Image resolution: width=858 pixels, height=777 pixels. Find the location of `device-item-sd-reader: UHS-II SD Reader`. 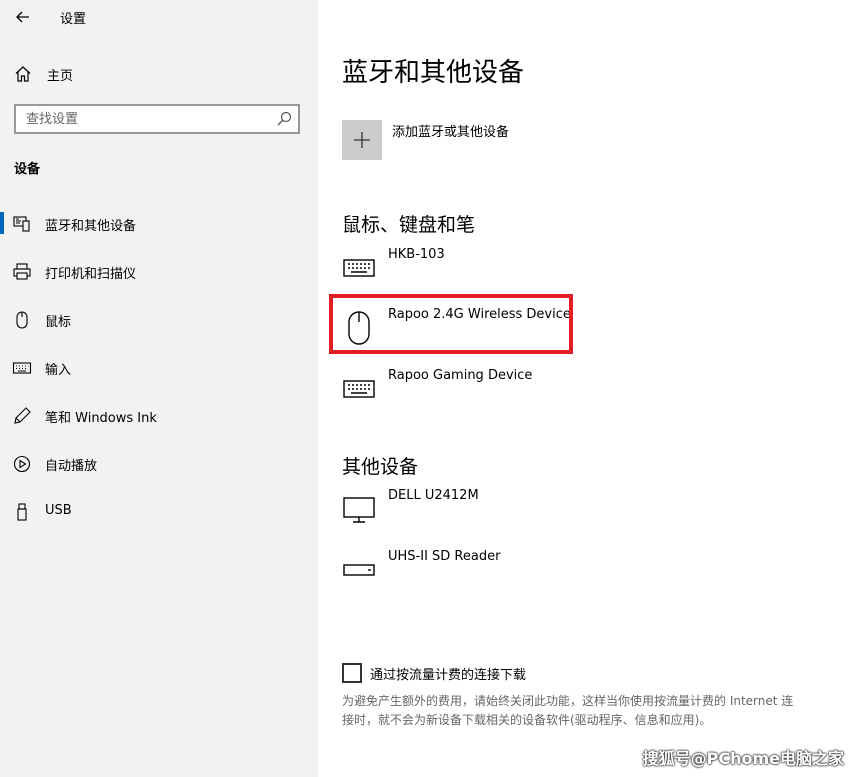

device-item-sd-reader: UHS-II SD Reader is located at coordinates (542, 573).